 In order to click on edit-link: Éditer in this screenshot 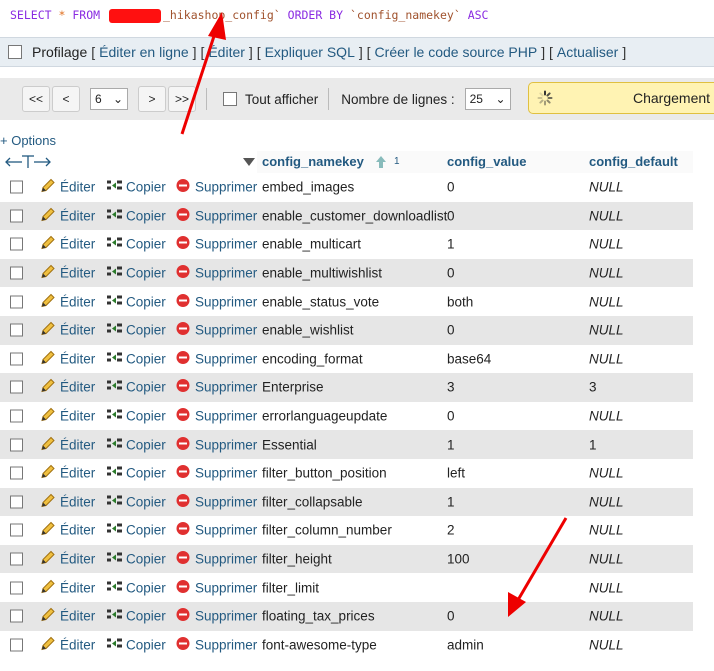, I will do `click(226, 52)`.